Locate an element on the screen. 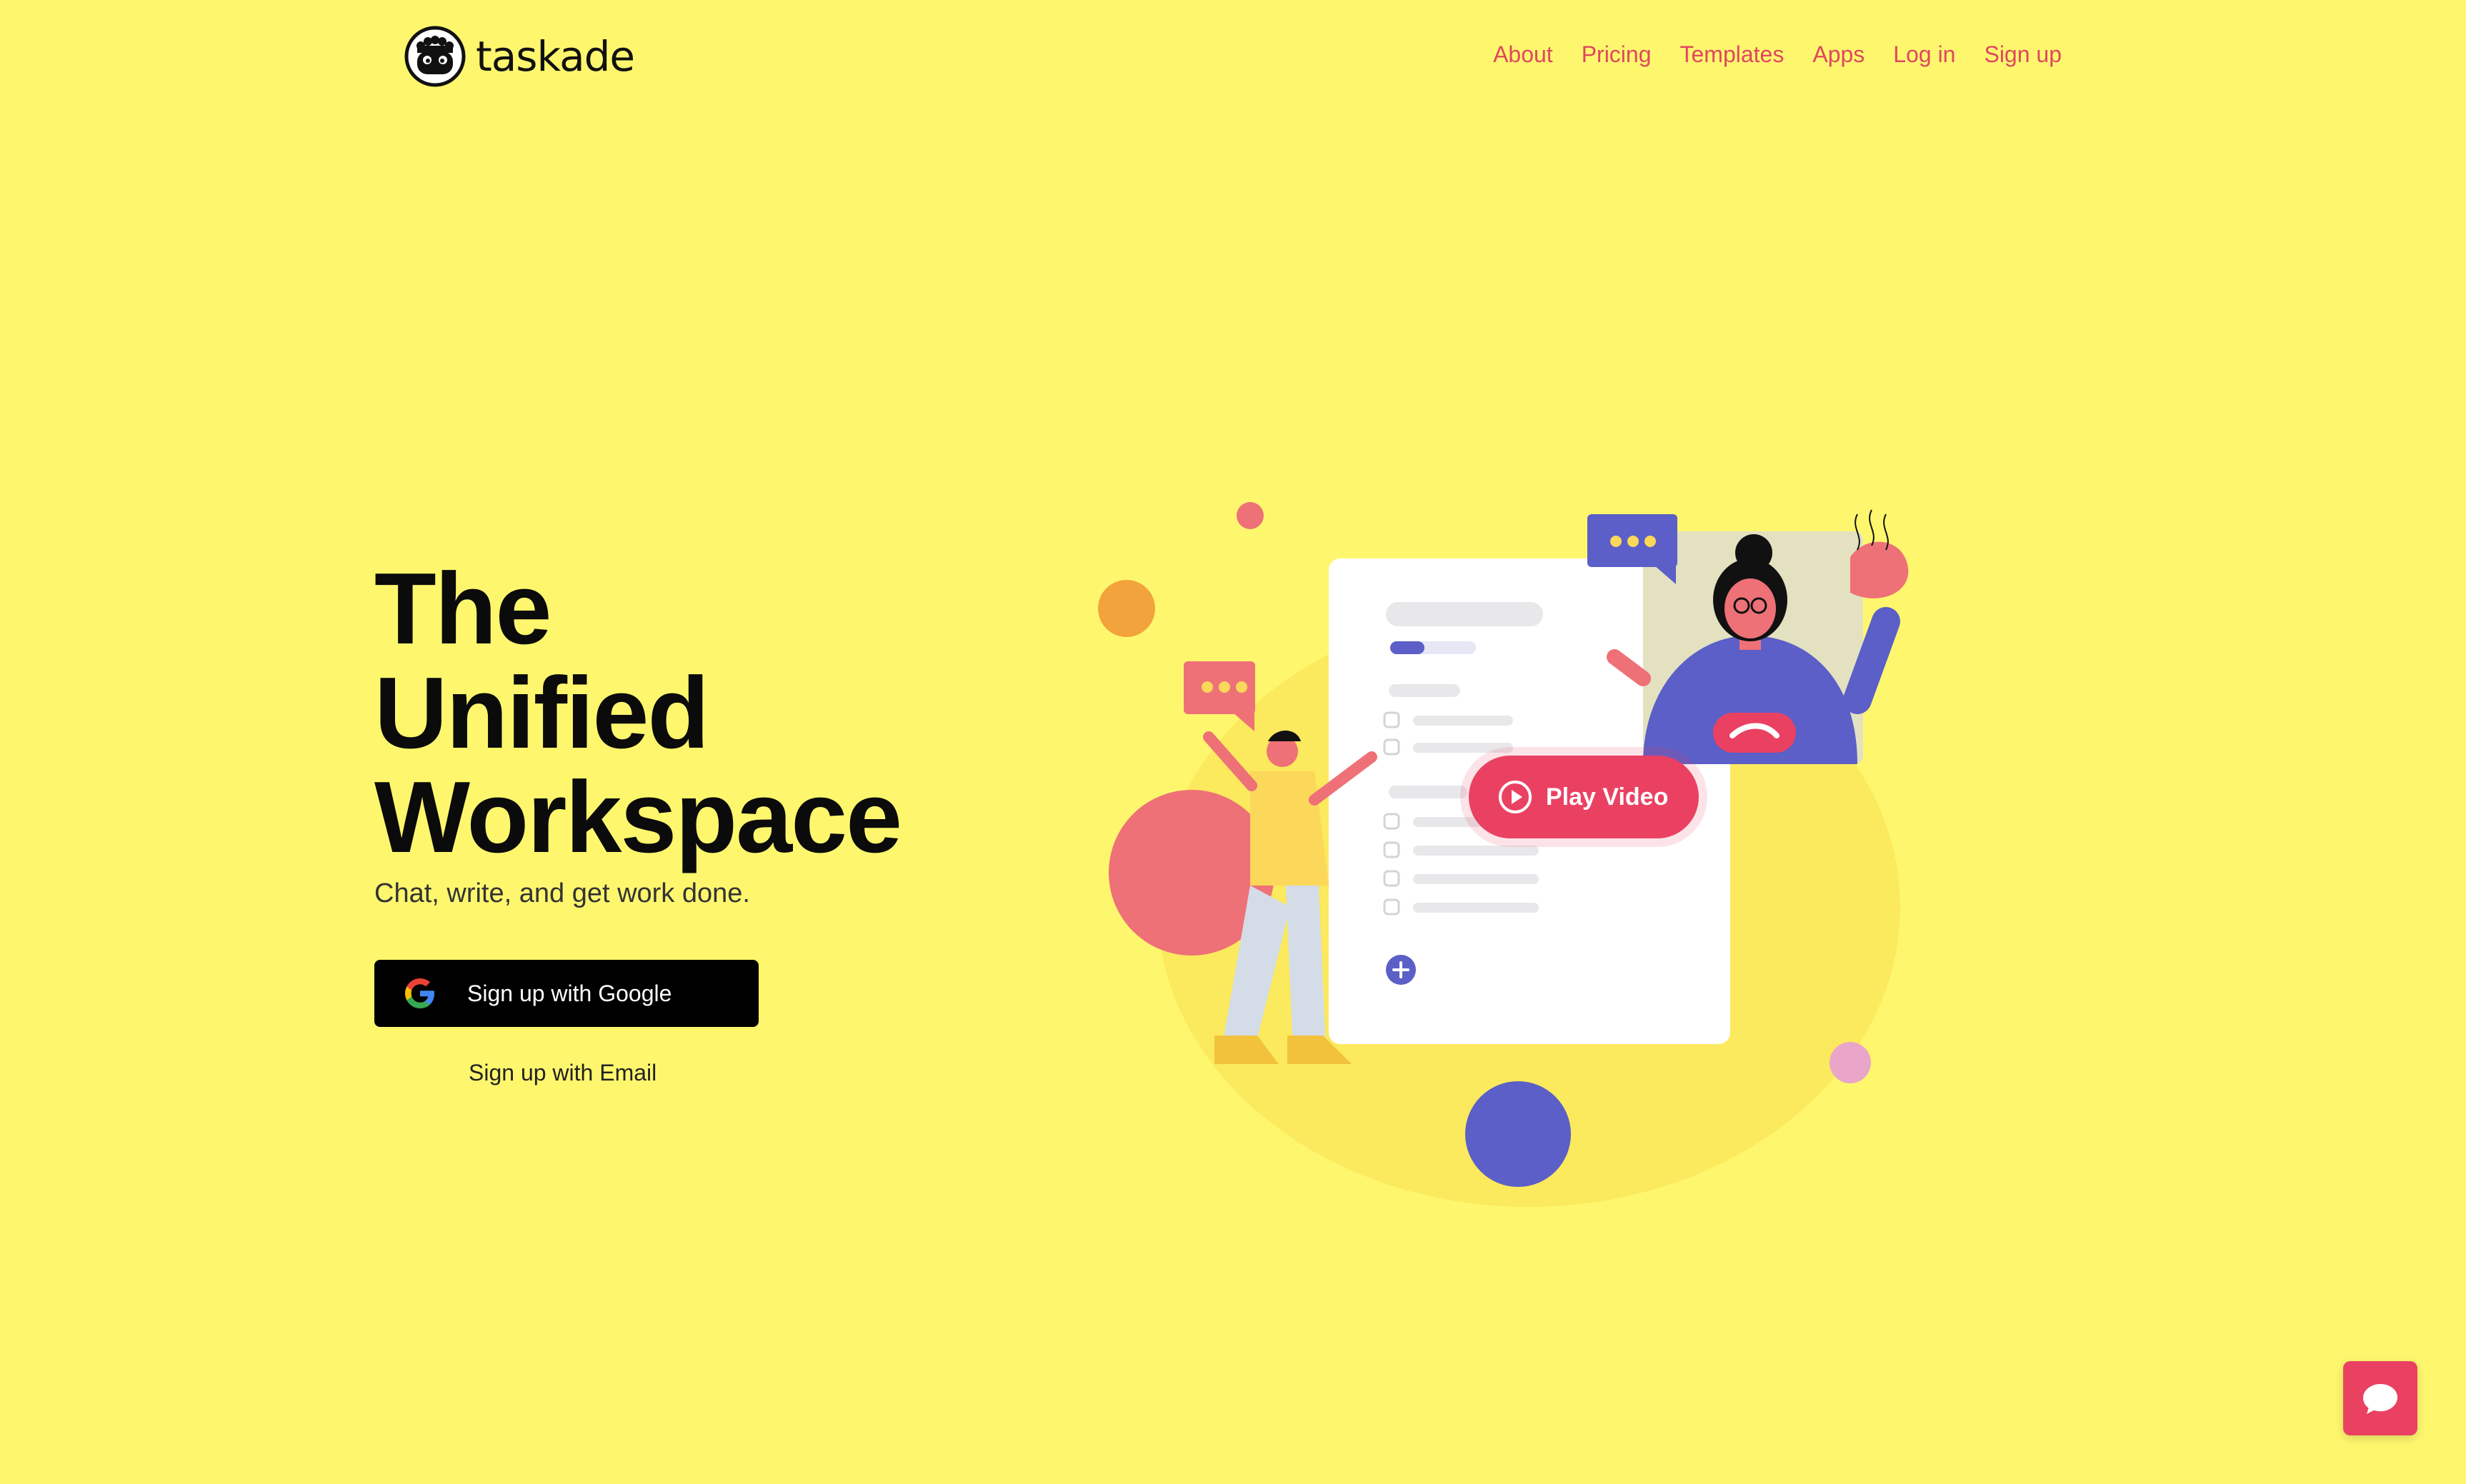 Image resolution: width=2466 pixels, height=1484 pixels. decor-circle-indigo is located at coordinates (1518, 1134).